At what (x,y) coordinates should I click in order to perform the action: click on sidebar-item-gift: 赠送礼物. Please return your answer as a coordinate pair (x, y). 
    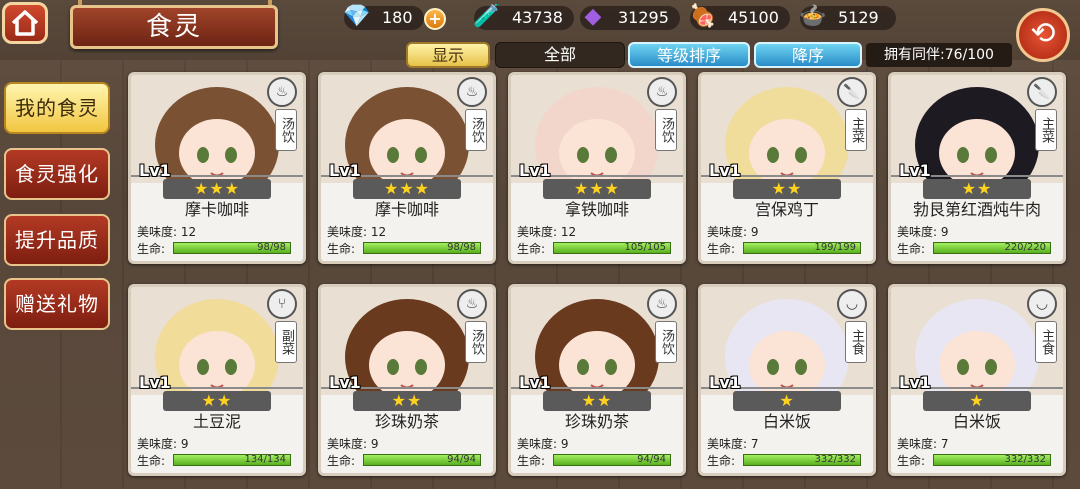
    Looking at the image, I should click on (57, 304).